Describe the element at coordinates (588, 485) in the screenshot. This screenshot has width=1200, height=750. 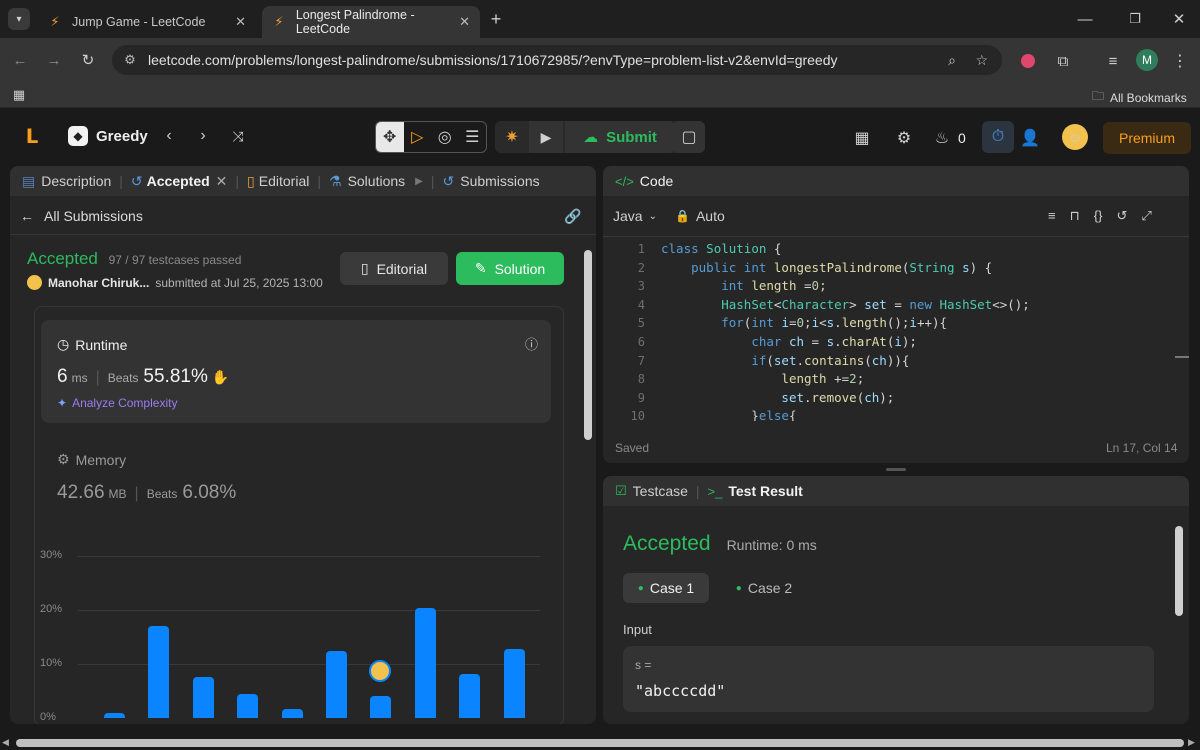
I see `scrollbar` at that location.